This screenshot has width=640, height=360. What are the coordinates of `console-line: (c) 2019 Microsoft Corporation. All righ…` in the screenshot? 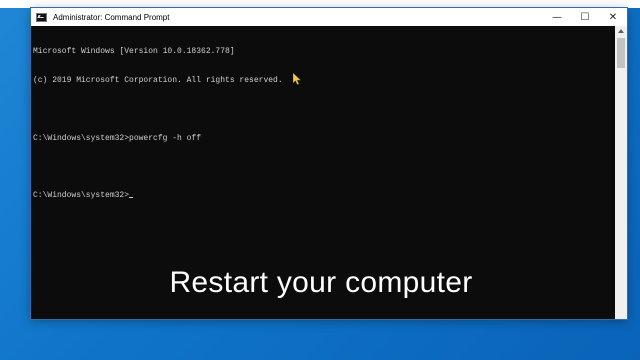 It's located at (158, 80).